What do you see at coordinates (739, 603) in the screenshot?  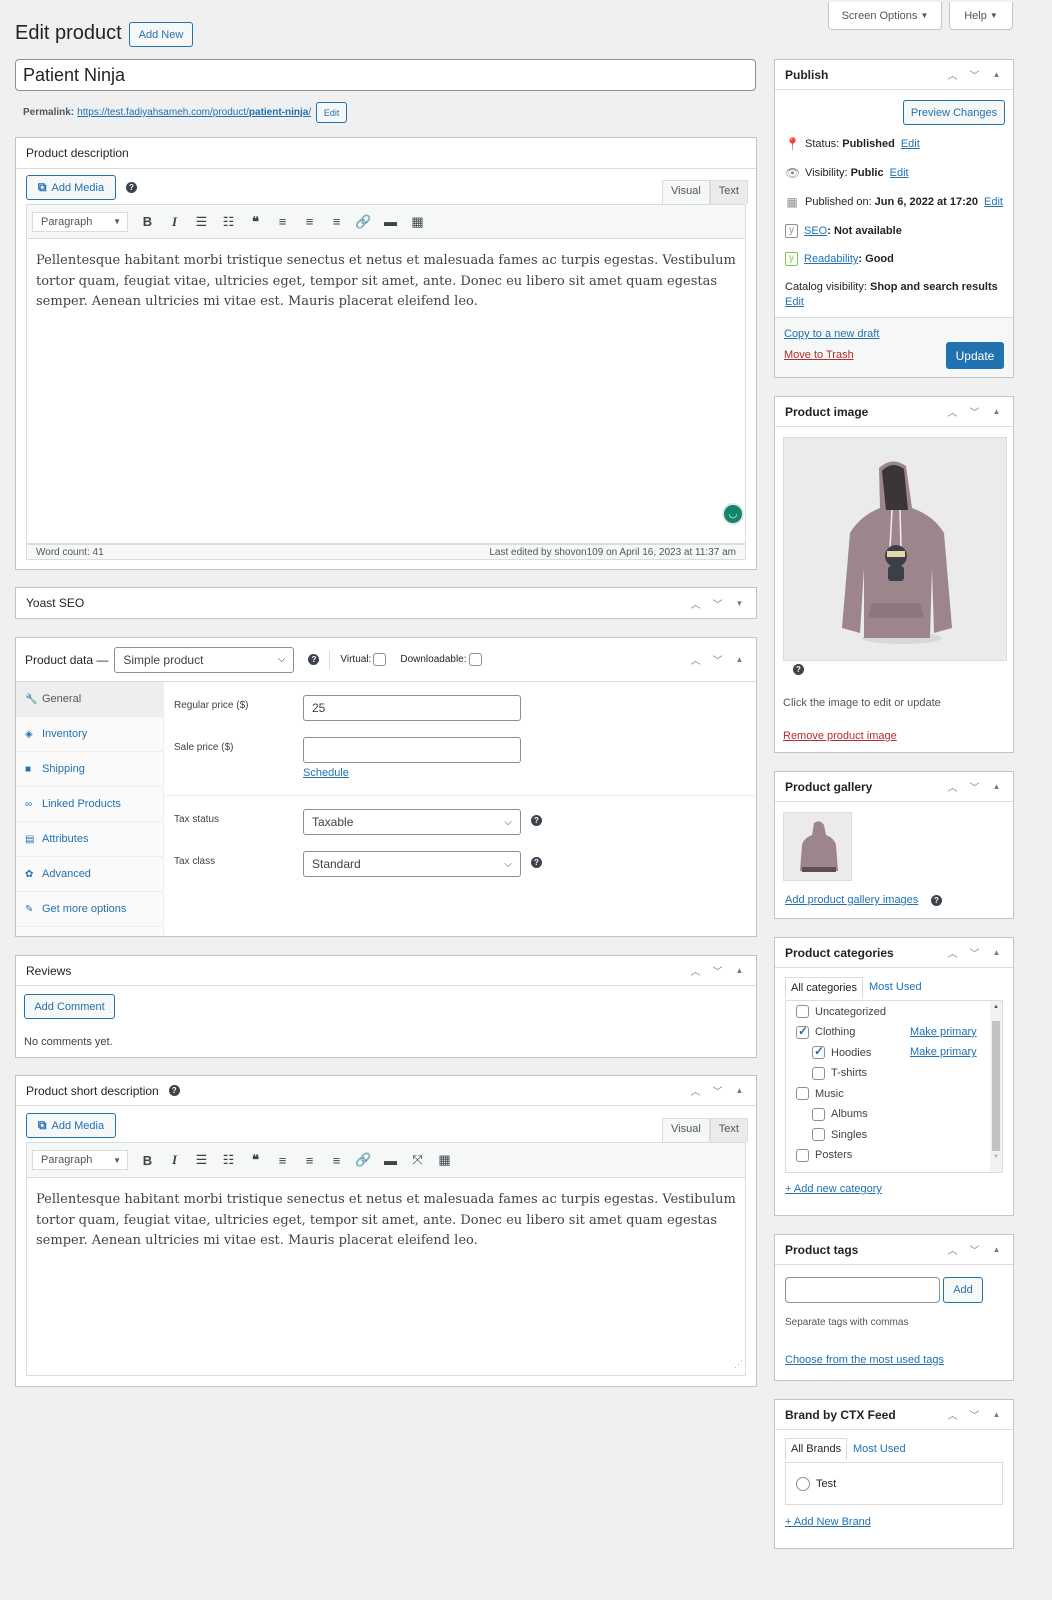 I see `toggle-panel-icon: ▼` at bounding box center [739, 603].